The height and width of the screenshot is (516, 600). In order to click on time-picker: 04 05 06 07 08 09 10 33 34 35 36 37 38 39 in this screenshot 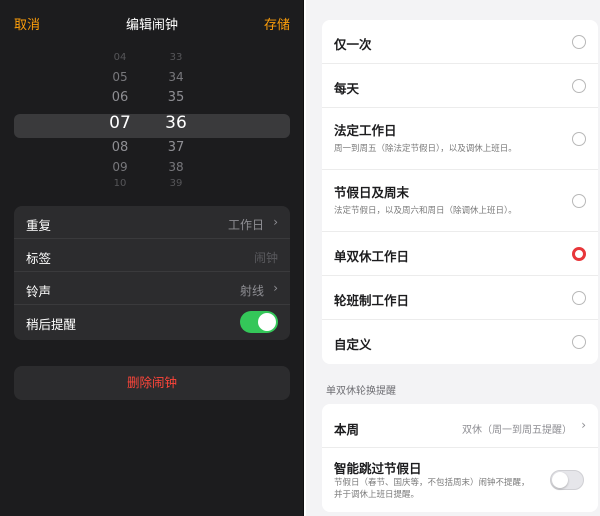, I will do `click(152, 123)`.